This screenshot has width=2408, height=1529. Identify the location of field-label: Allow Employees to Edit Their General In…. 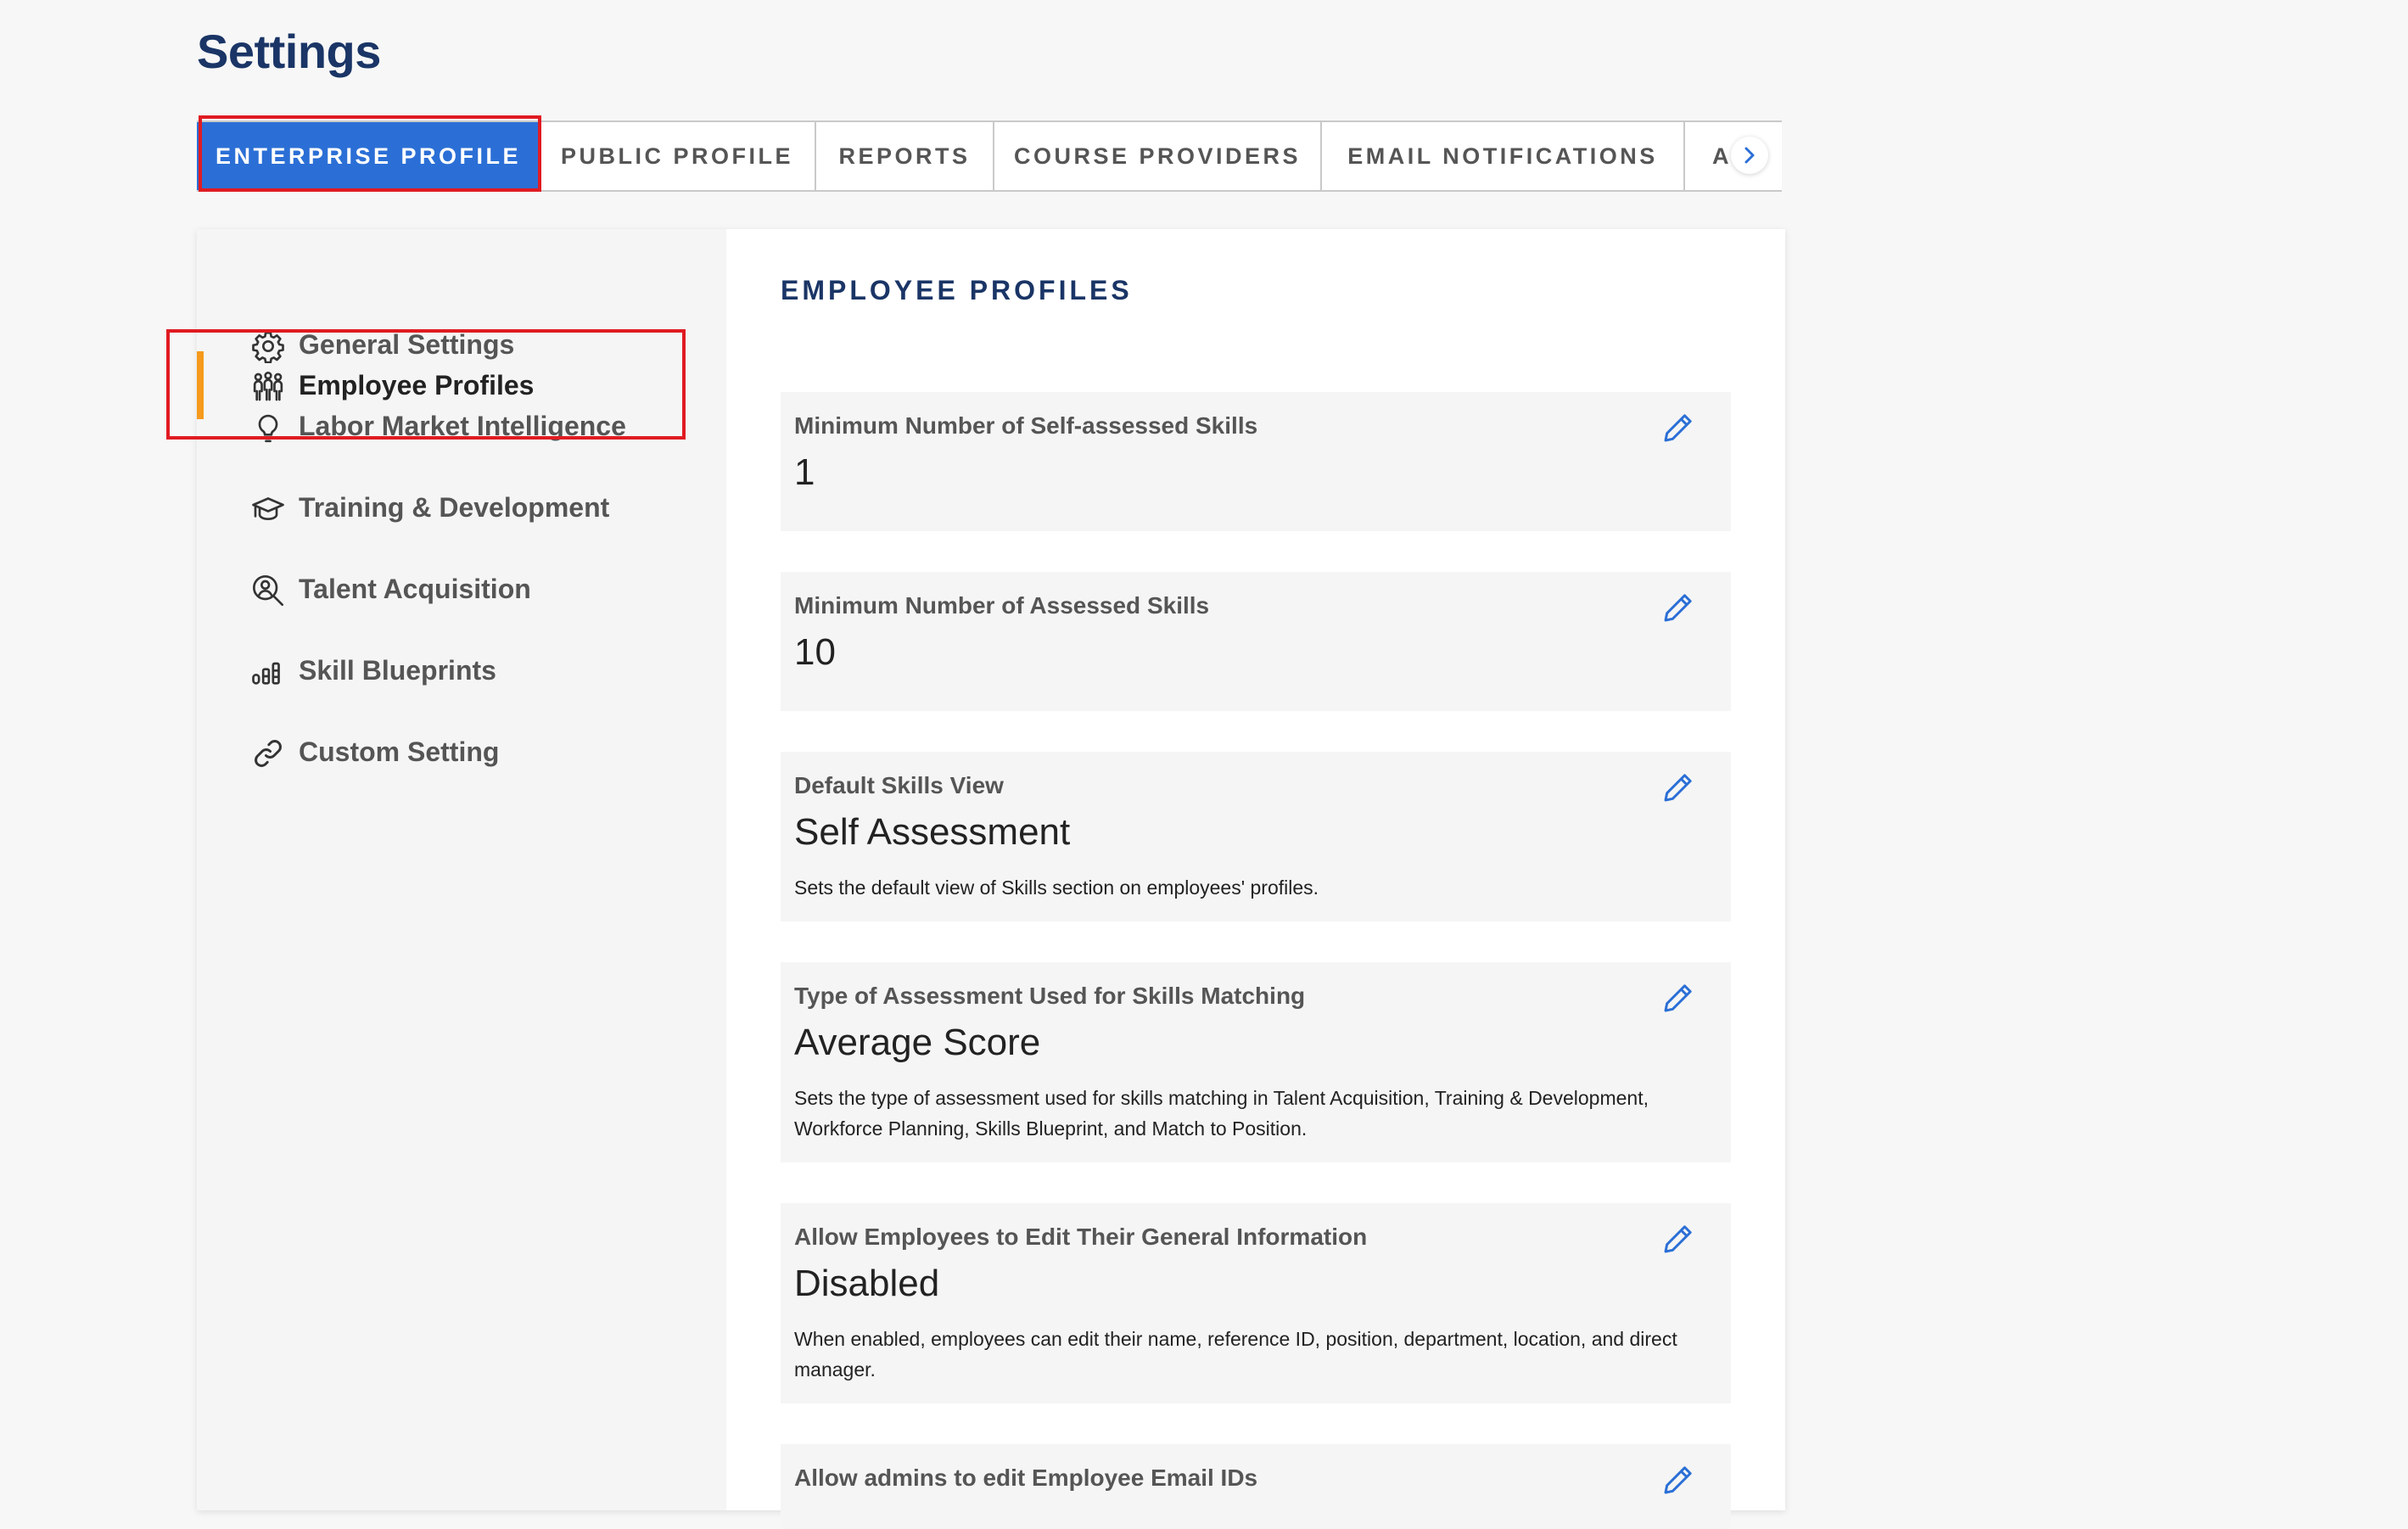
(1081, 1237).